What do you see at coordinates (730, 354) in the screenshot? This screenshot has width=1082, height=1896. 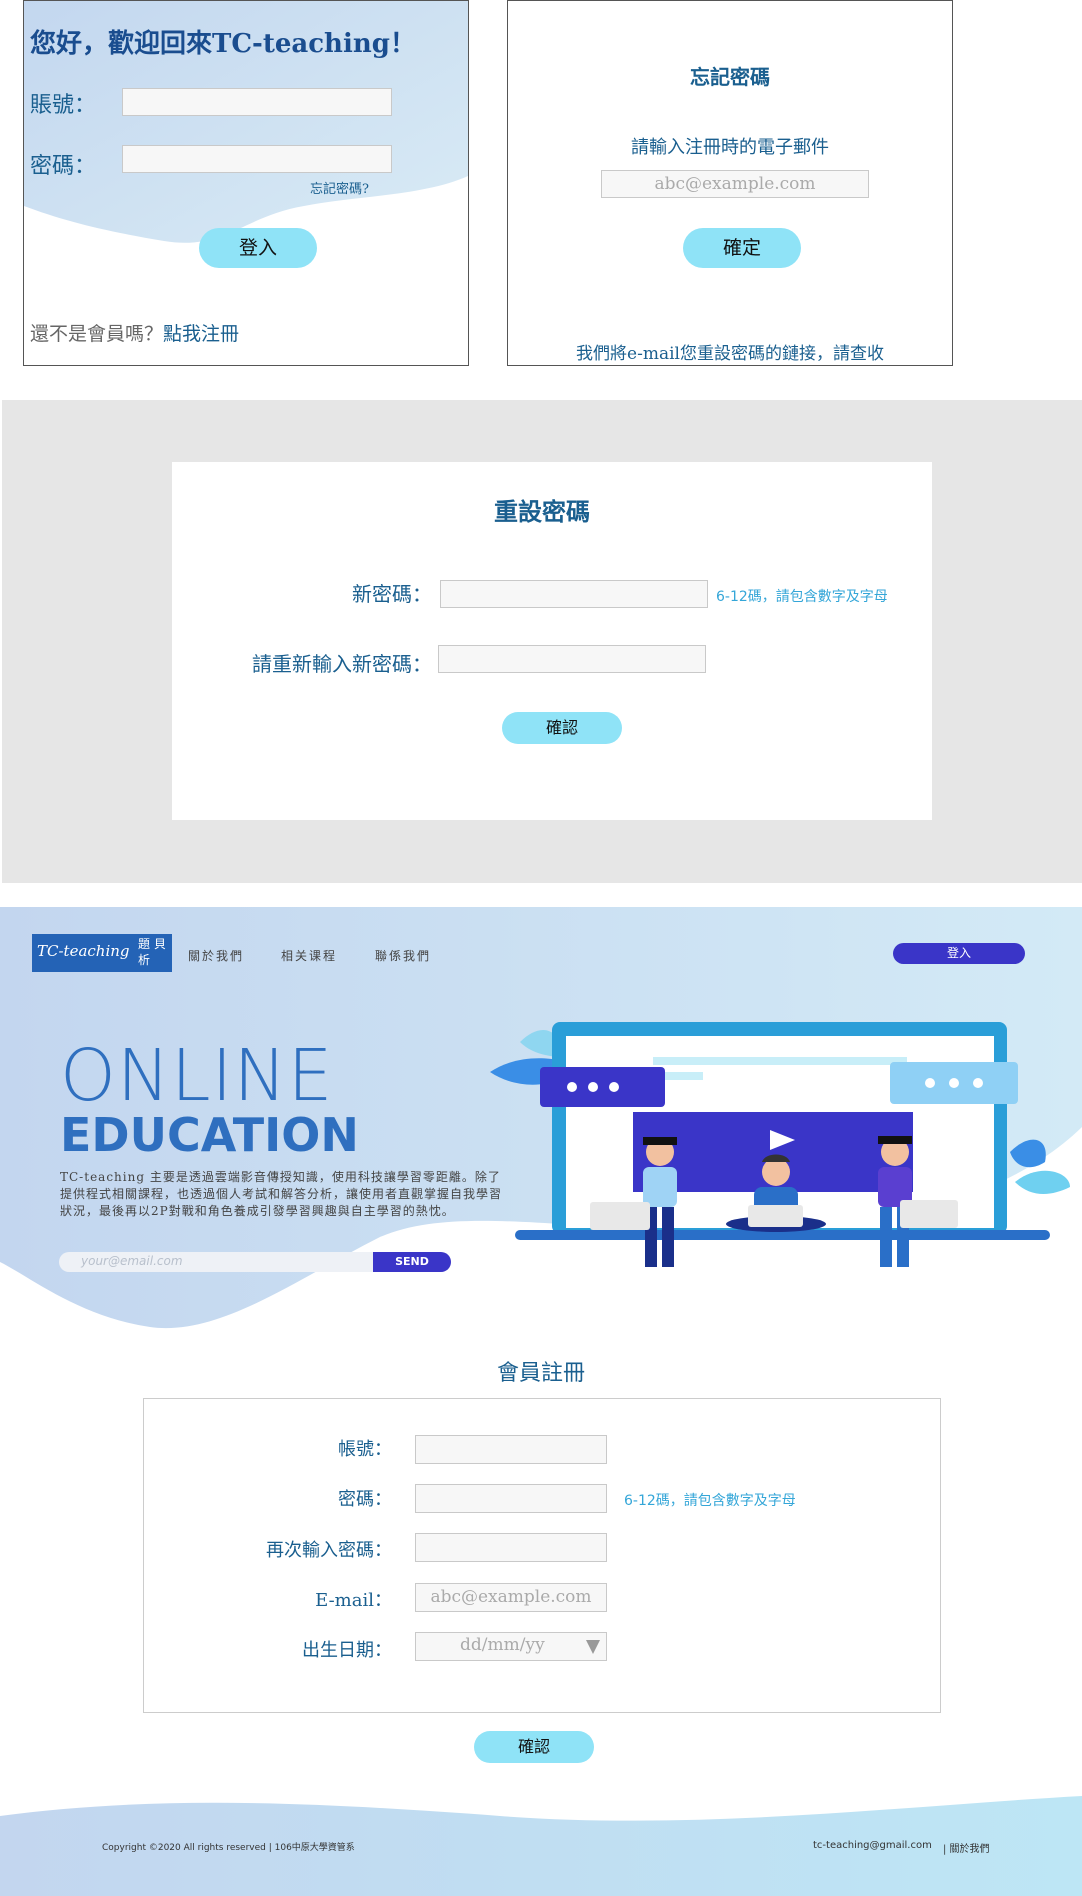 I see `forgot-notice: 我們將e-mail您重設密碼的鏈接，請查收` at bounding box center [730, 354].